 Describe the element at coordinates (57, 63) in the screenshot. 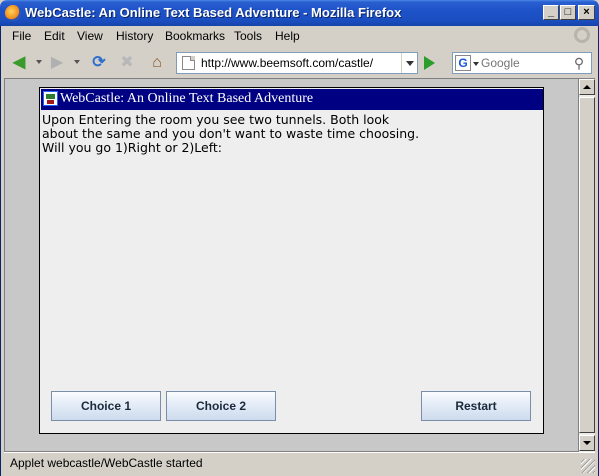

I see `forward-arrow-icon: ▶` at that location.